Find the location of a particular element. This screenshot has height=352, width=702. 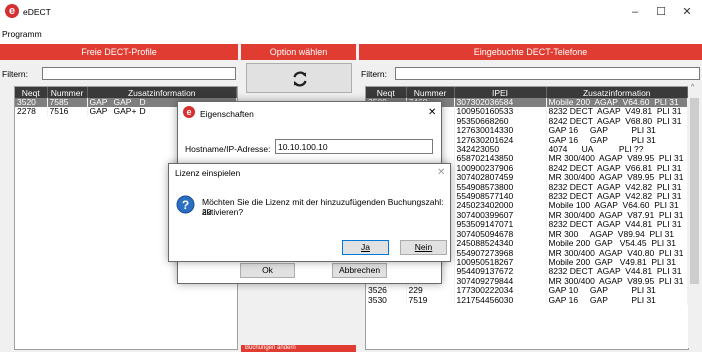

middle-bottom-bar: Buchungen ändern is located at coordinates (298, 348).